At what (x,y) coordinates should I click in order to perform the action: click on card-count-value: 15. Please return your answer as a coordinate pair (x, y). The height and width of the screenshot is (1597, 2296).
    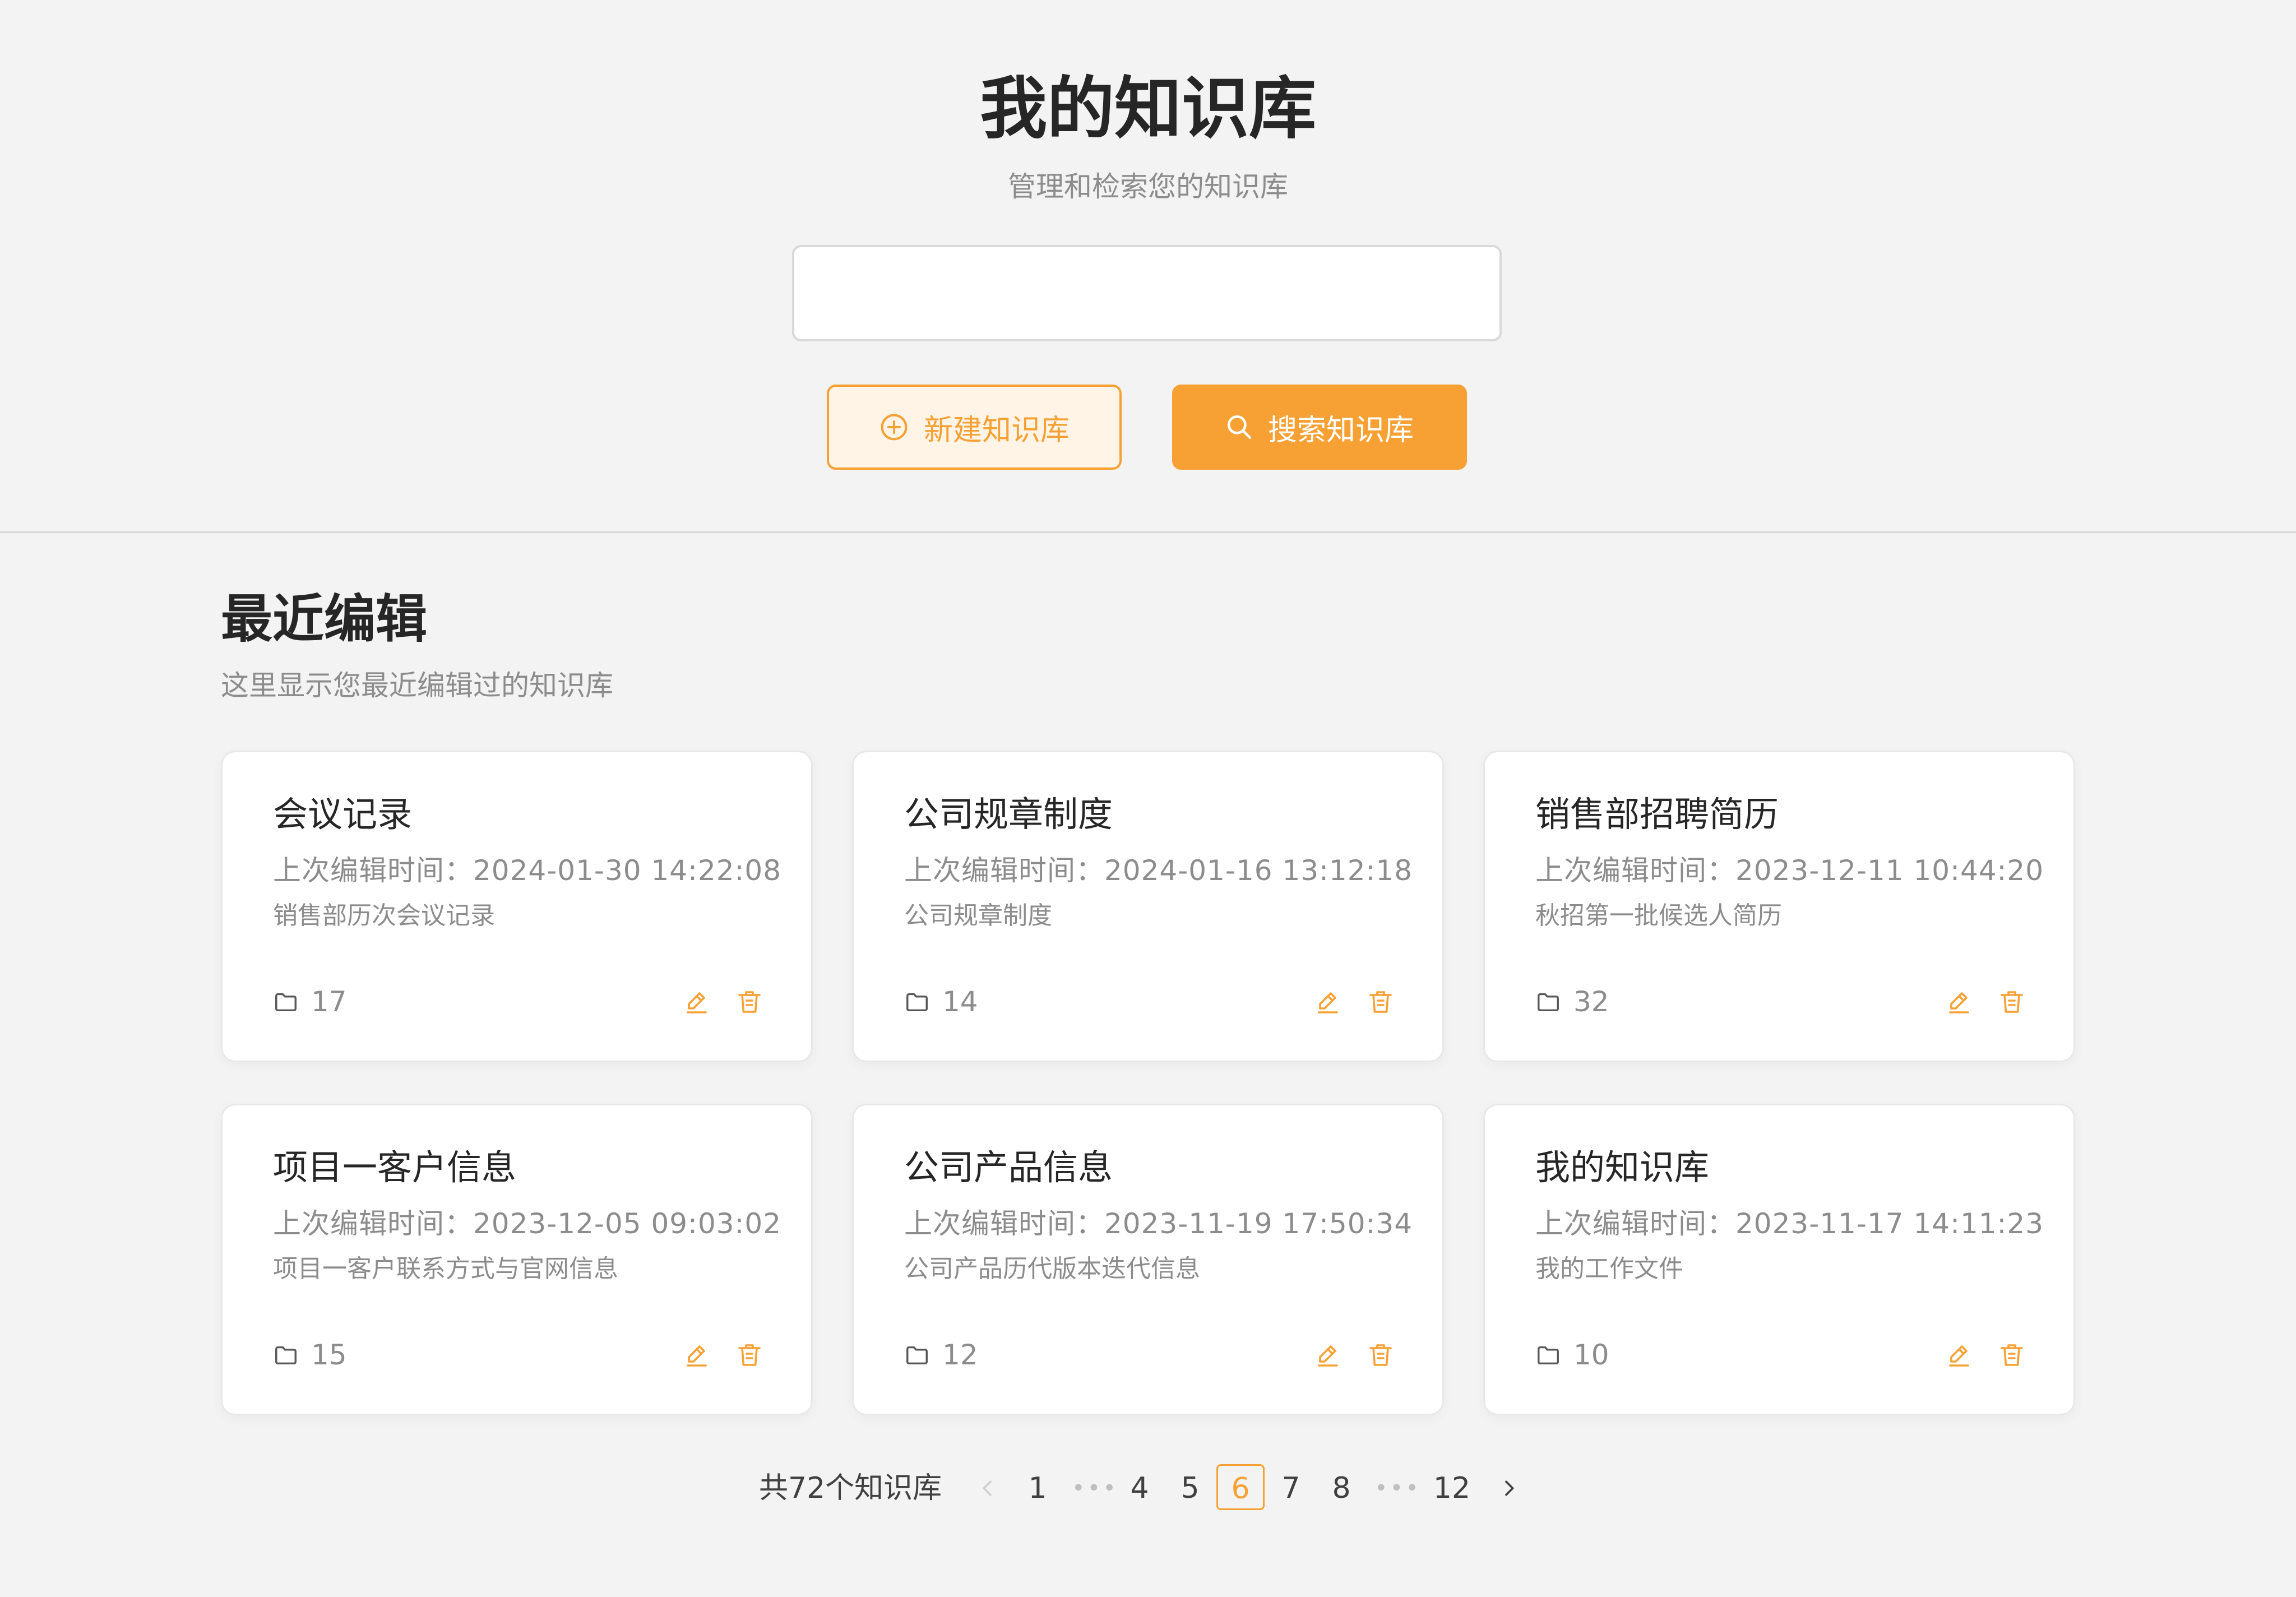
    Looking at the image, I should click on (329, 1355).